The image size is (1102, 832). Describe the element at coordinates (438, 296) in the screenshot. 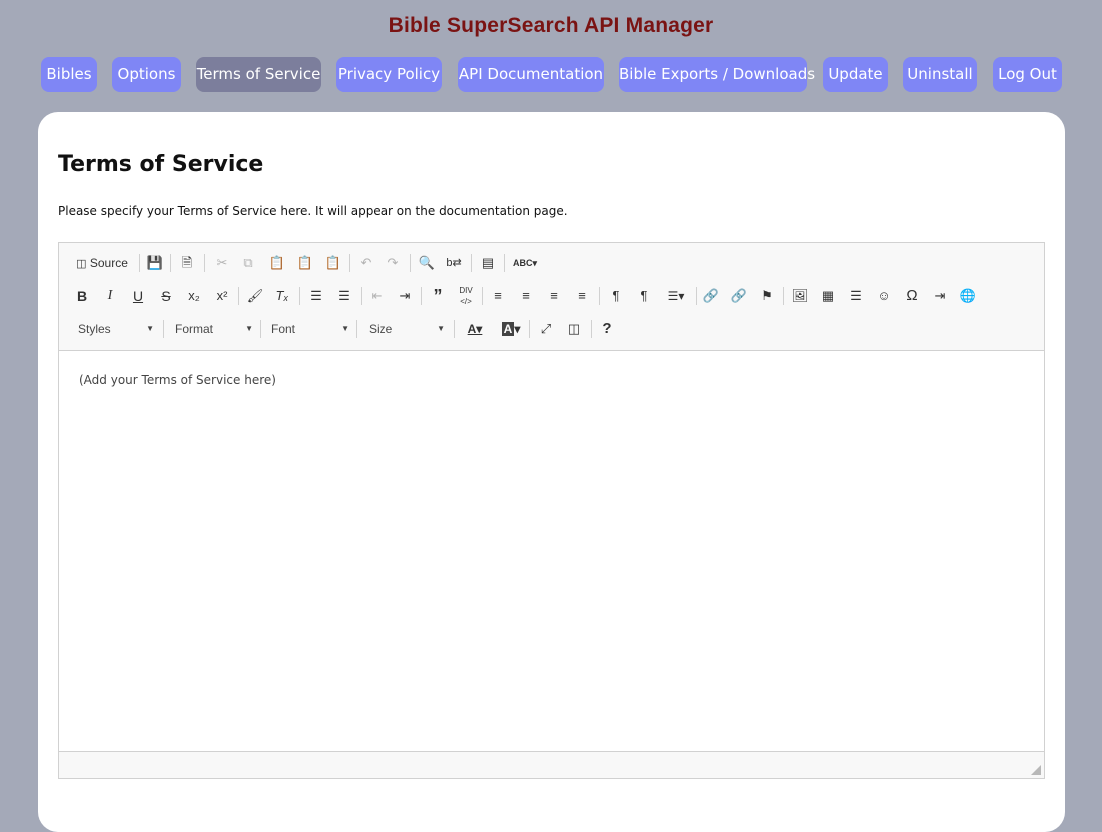

I see `blockquote-icon: ”` at that location.